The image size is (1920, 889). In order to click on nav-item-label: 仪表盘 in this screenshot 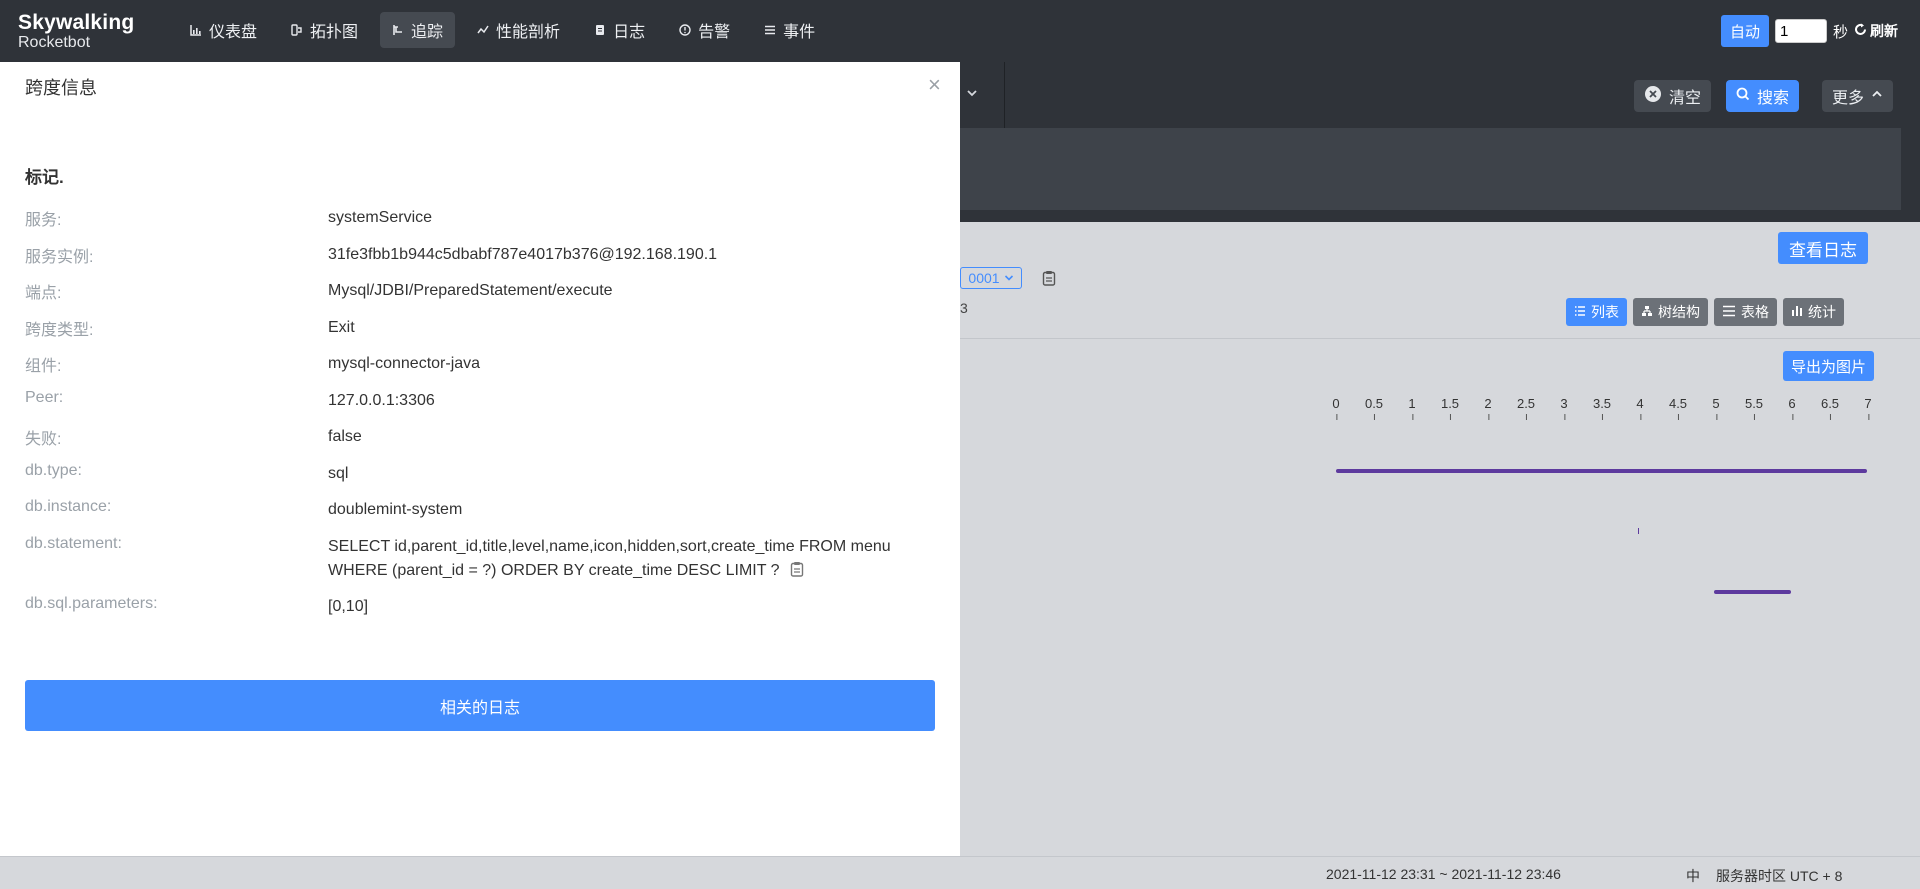, I will do `click(233, 32)`.